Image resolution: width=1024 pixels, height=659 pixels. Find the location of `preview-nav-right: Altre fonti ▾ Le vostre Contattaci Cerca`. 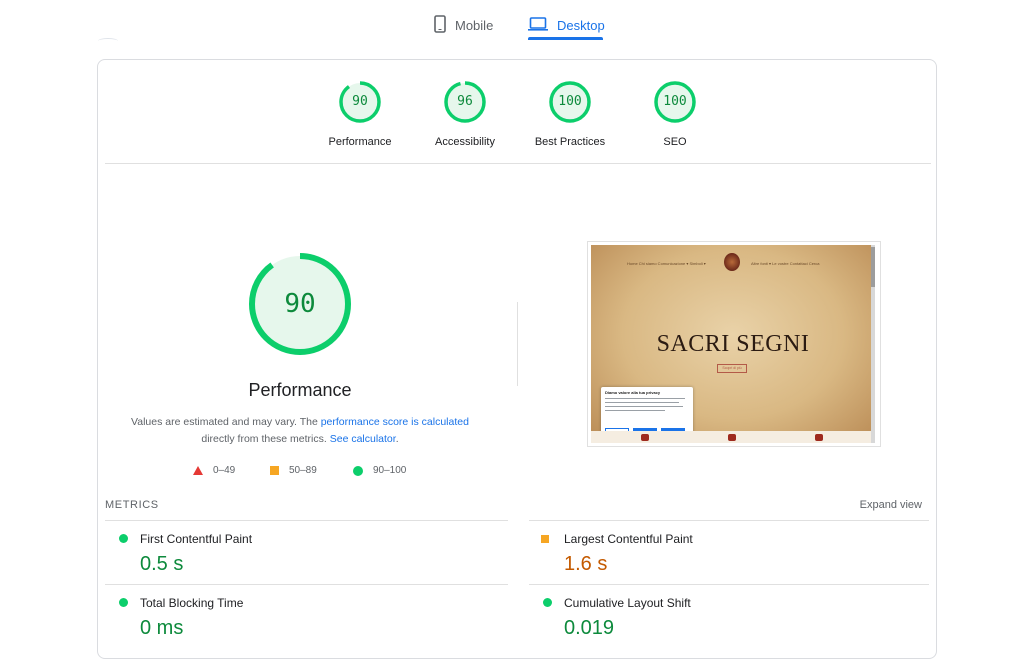

preview-nav-right: Altre fonti ▾ Le vostre Contattaci Cerca is located at coordinates (785, 263).